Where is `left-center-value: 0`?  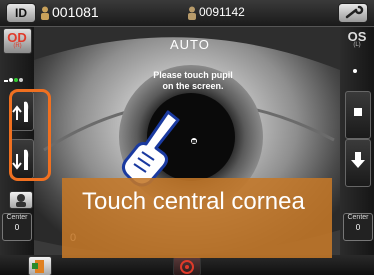 left-center-value: 0 is located at coordinates (17, 227).